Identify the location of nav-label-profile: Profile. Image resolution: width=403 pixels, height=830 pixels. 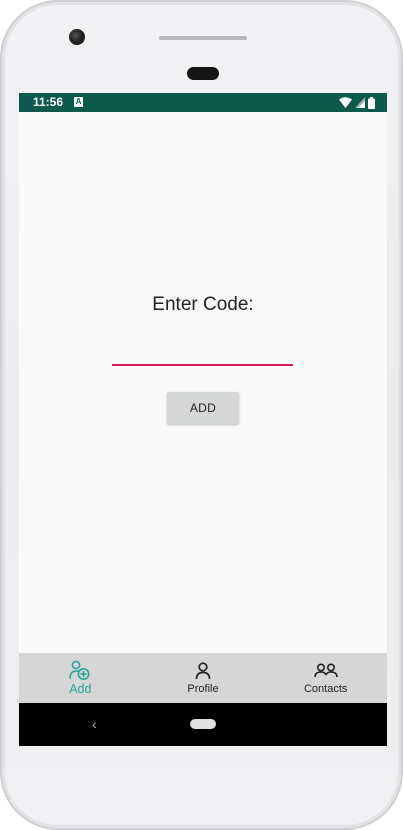
(203, 689).